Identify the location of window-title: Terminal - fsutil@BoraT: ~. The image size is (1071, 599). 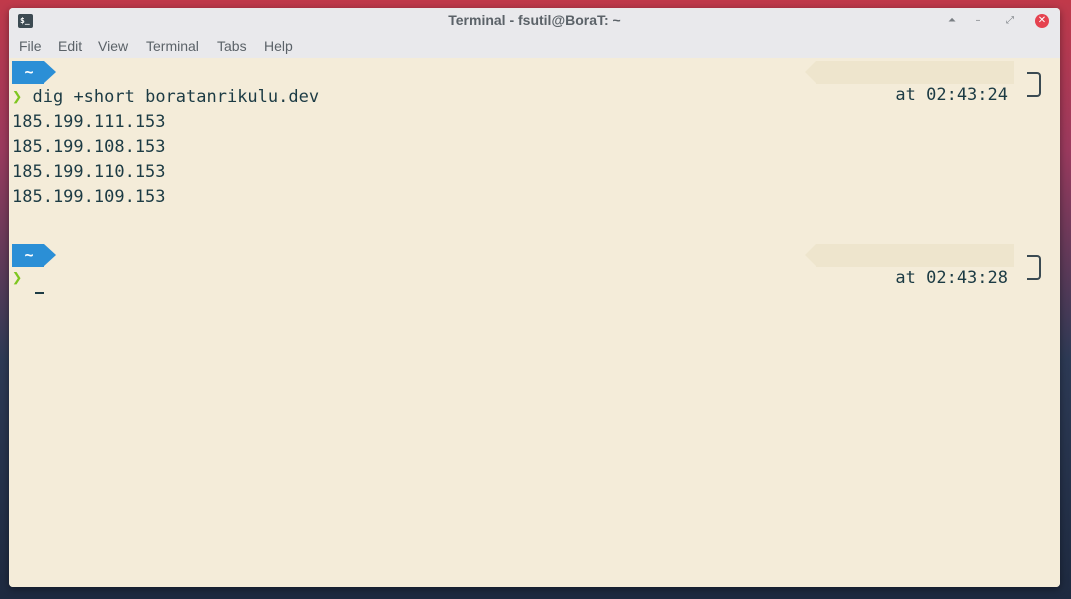
(534, 20).